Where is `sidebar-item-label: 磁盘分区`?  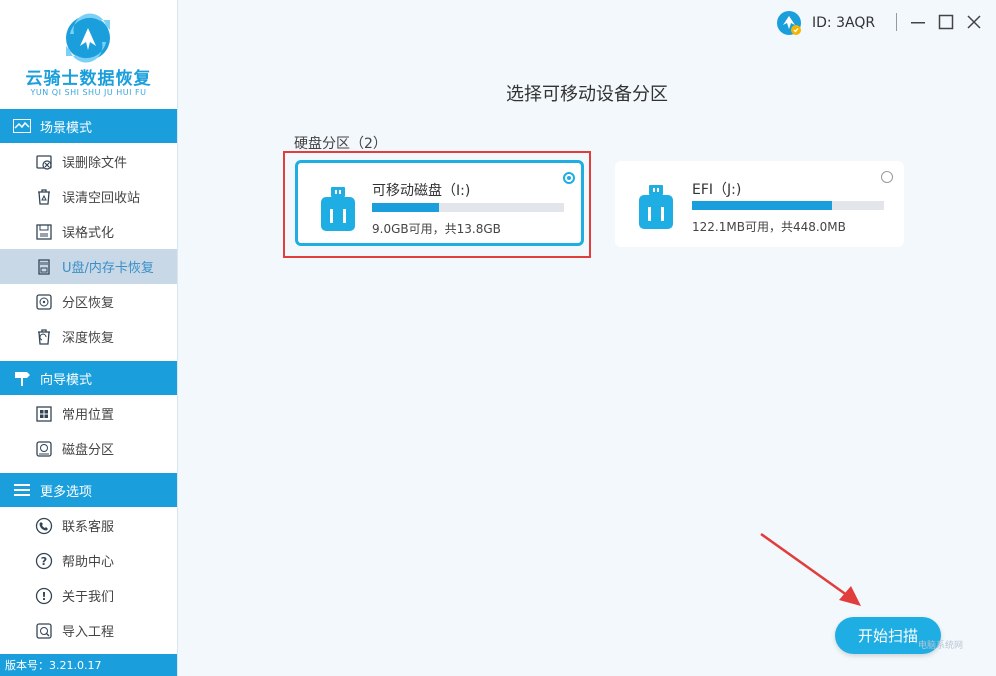 sidebar-item-label: 磁盘分区 is located at coordinates (88, 450).